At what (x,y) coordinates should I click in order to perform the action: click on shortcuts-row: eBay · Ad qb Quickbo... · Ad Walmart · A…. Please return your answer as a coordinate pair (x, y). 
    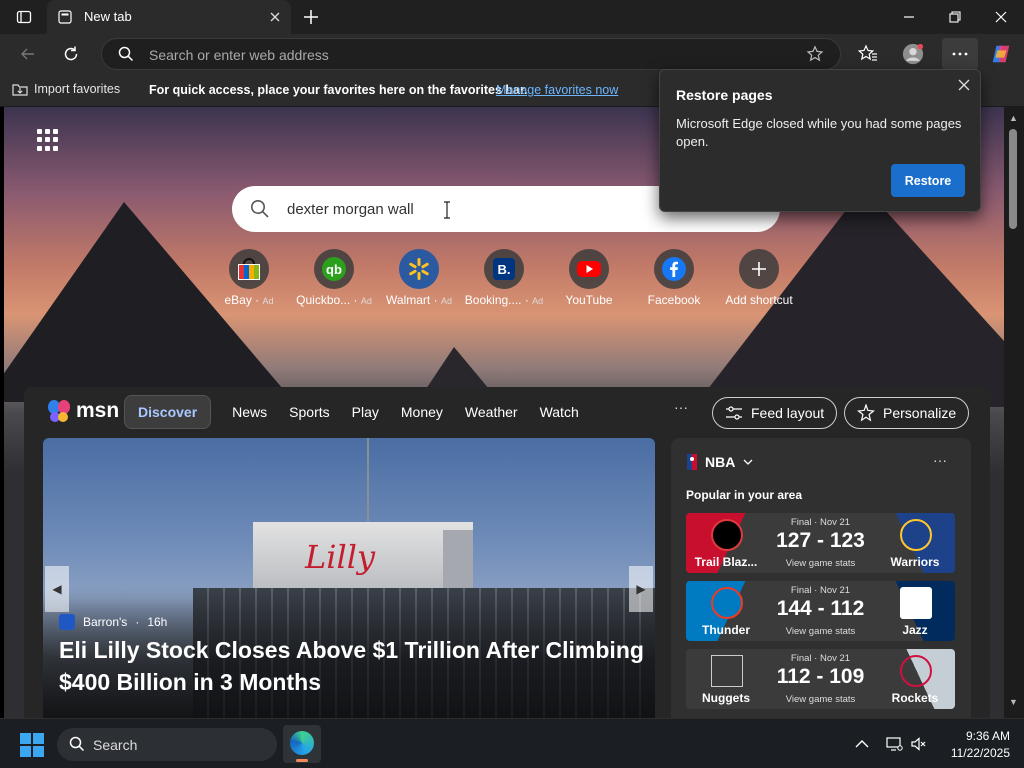
    Looking at the image, I should click on (514, 279).